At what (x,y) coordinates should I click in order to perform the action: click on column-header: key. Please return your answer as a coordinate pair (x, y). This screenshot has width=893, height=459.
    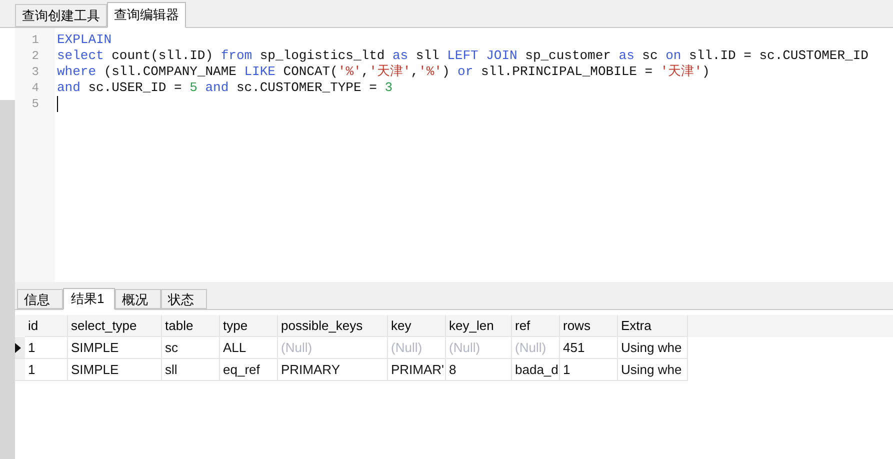
    Looking at the image, I should click on (417, 326).